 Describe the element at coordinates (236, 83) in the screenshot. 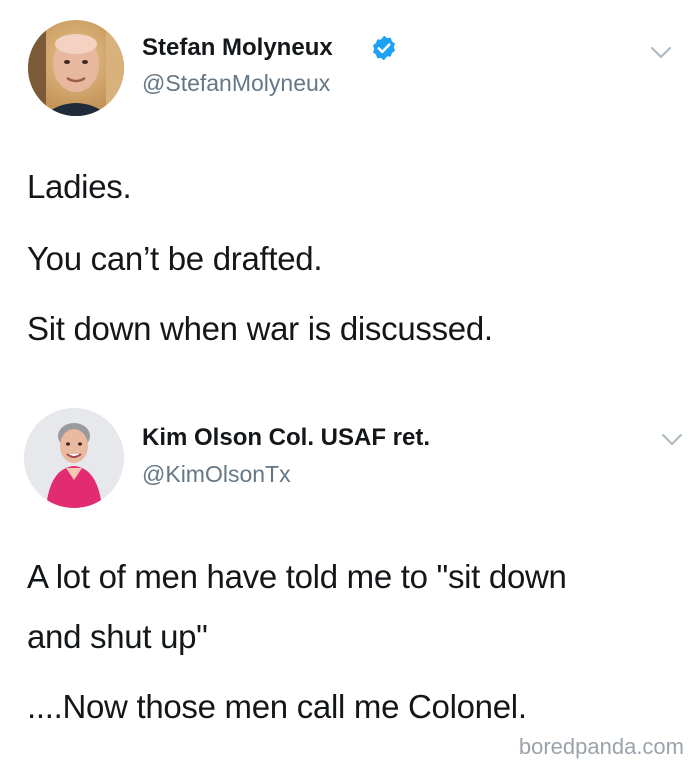

I see `author-handle: @StefanMolyneux` at that location.